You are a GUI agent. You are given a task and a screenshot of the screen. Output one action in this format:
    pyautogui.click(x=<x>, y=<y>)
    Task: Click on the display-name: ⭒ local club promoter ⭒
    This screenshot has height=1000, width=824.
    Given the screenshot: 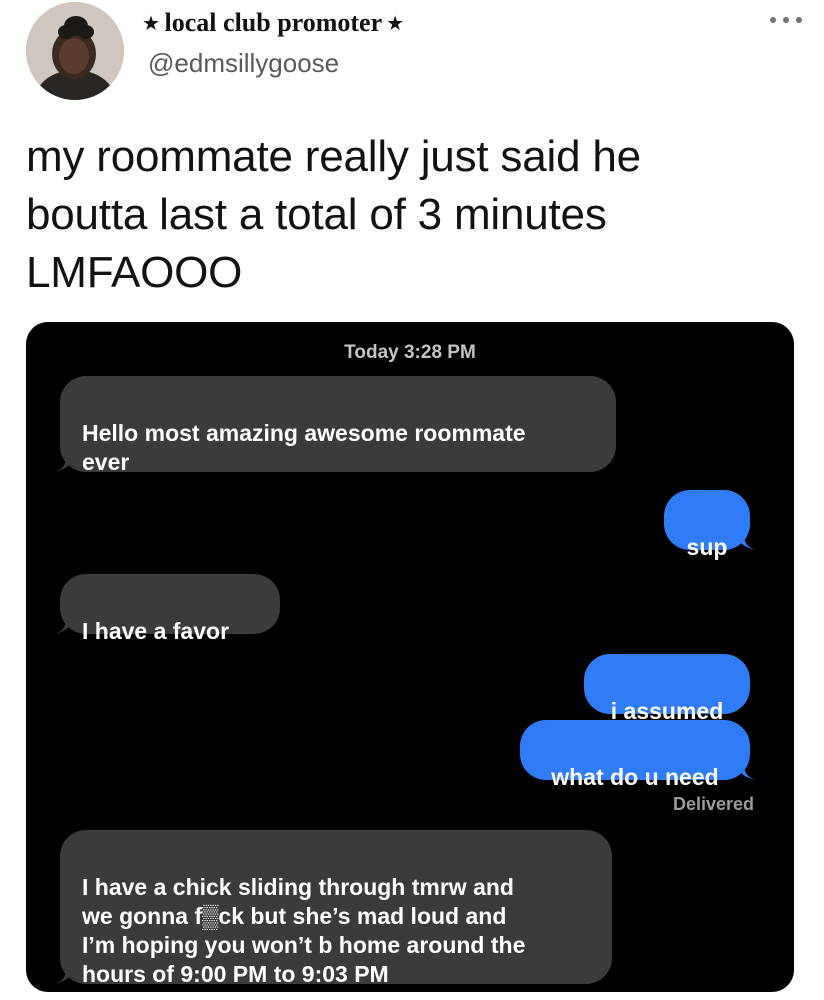 What is the action you would take?
    pyautogui.click(x=273, y=23)
    